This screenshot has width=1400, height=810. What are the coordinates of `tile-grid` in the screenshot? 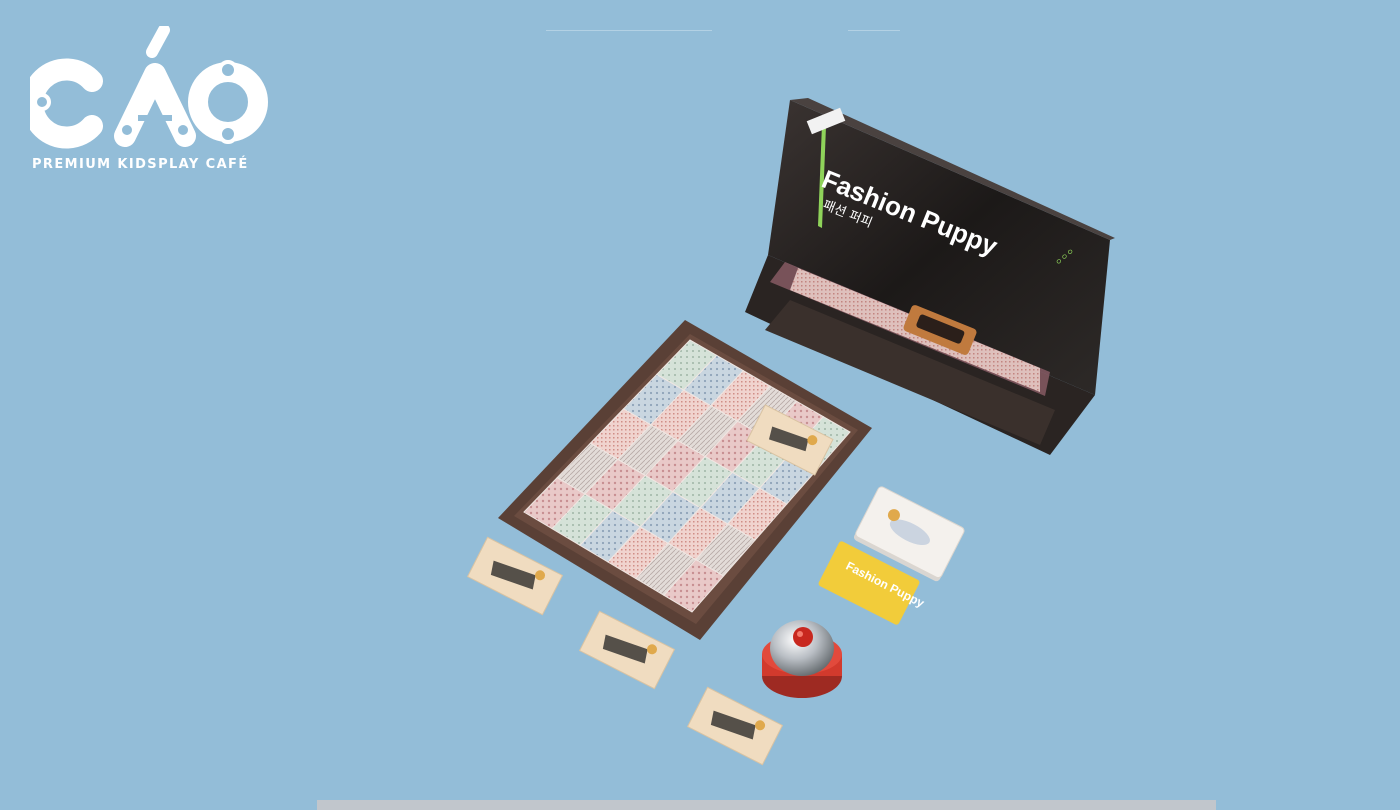 It's located at (687, 476).